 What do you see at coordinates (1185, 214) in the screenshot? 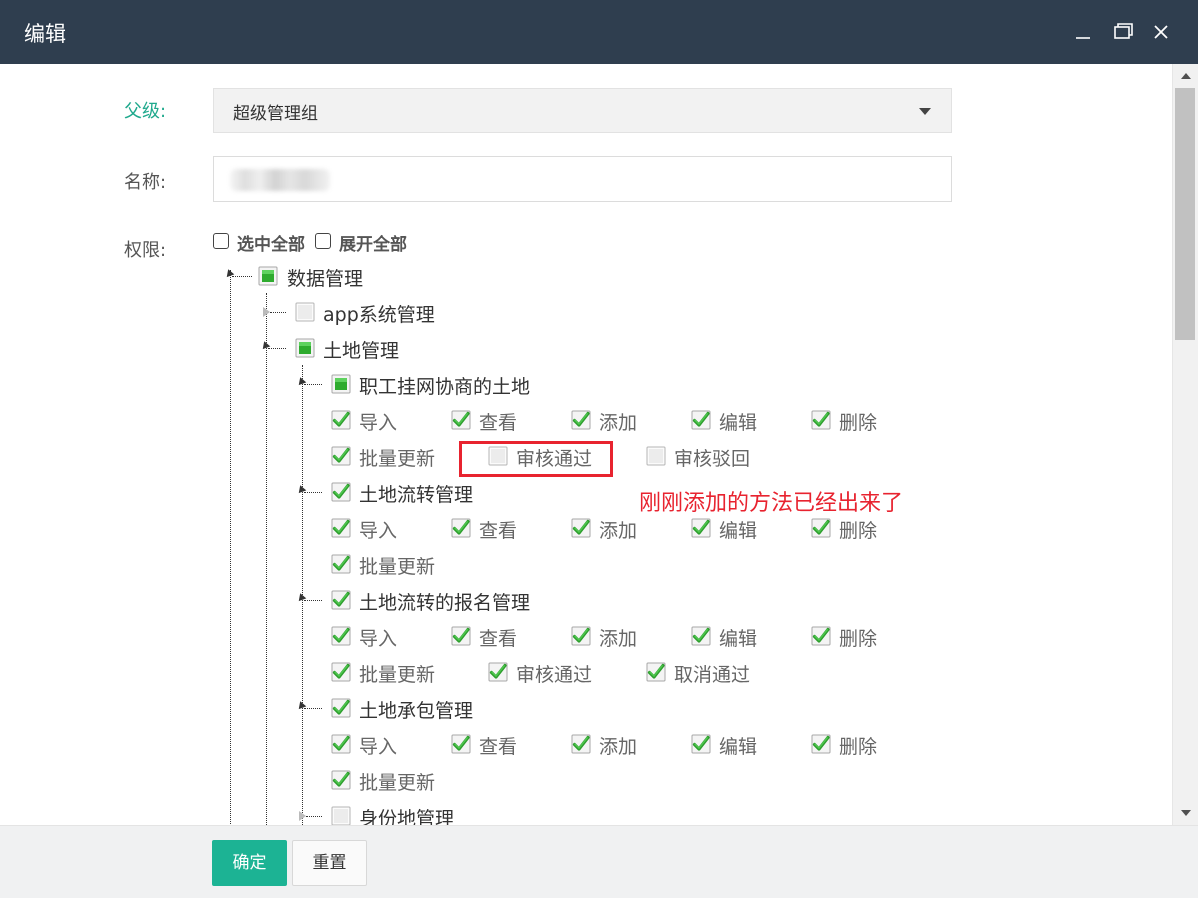
I see `scroll-thumb` at bounding box center [1185, 214].